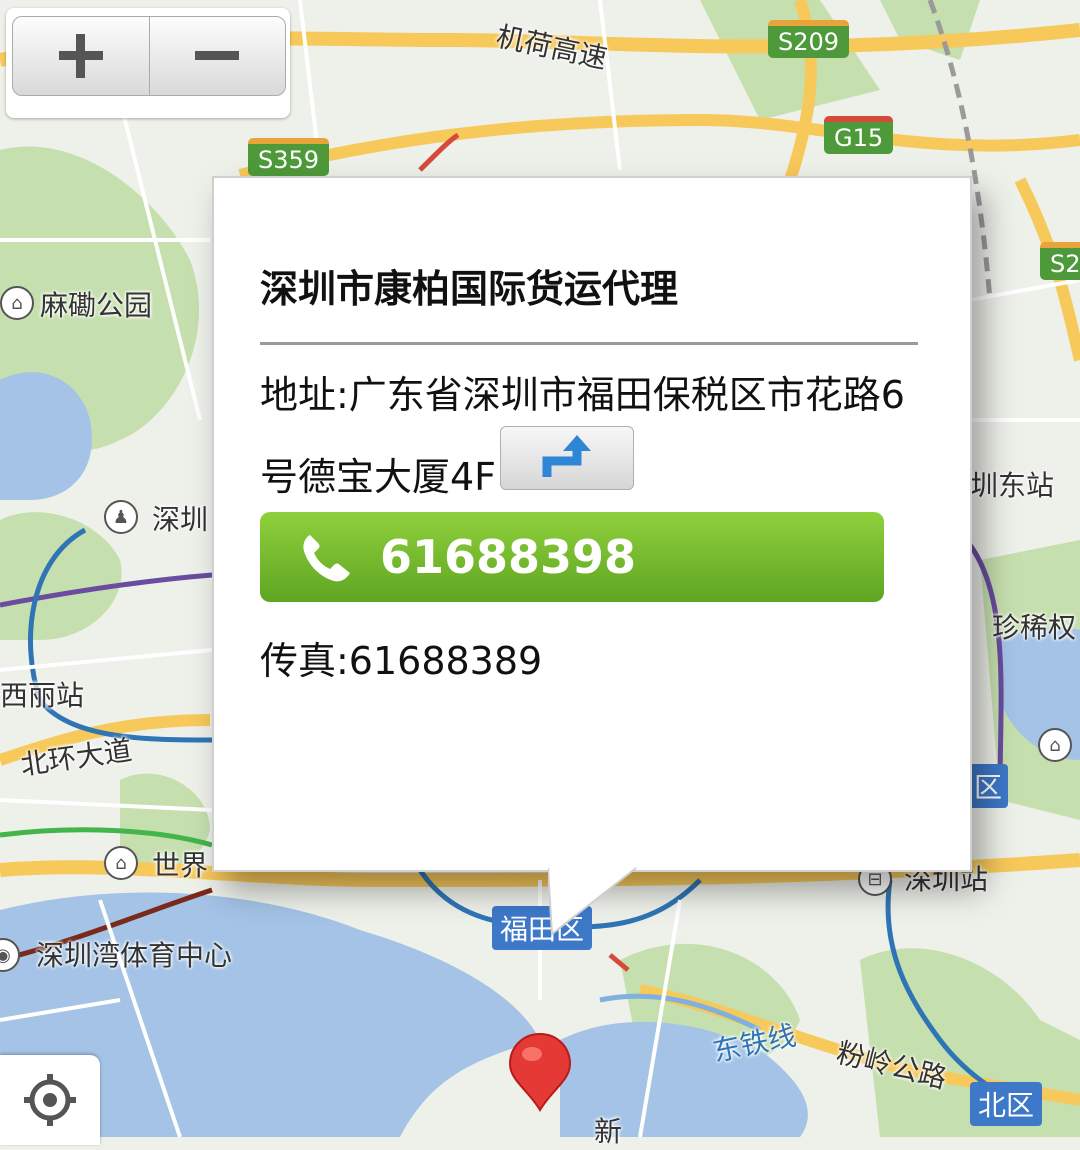 This screenshot has width=1080, height=1150. What do you see at coordinates (1060, 261) in the screenshot?
I see `highway-shield: S2` at bounding box center [1060, 261].